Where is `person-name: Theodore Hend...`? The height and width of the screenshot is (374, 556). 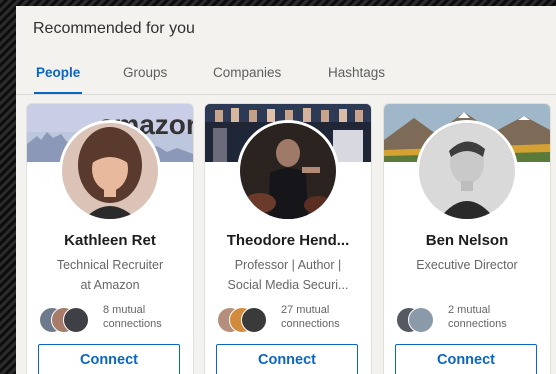 person-name: Theodore Hend... is located at coordinates (288, 240).